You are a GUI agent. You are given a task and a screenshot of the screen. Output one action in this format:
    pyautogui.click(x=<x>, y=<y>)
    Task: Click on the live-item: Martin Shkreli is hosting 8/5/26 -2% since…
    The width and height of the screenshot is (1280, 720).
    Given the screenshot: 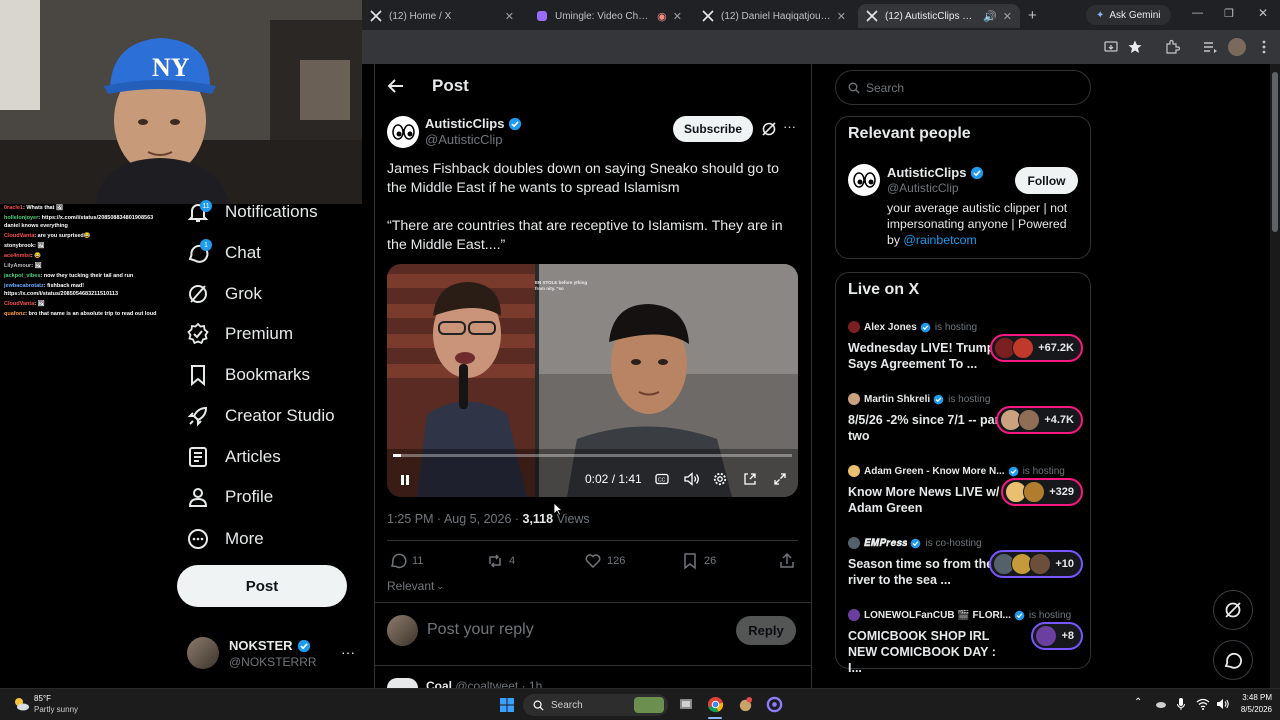 What is the action you would take?
    pyautogui.click(x=965, y=418)
    